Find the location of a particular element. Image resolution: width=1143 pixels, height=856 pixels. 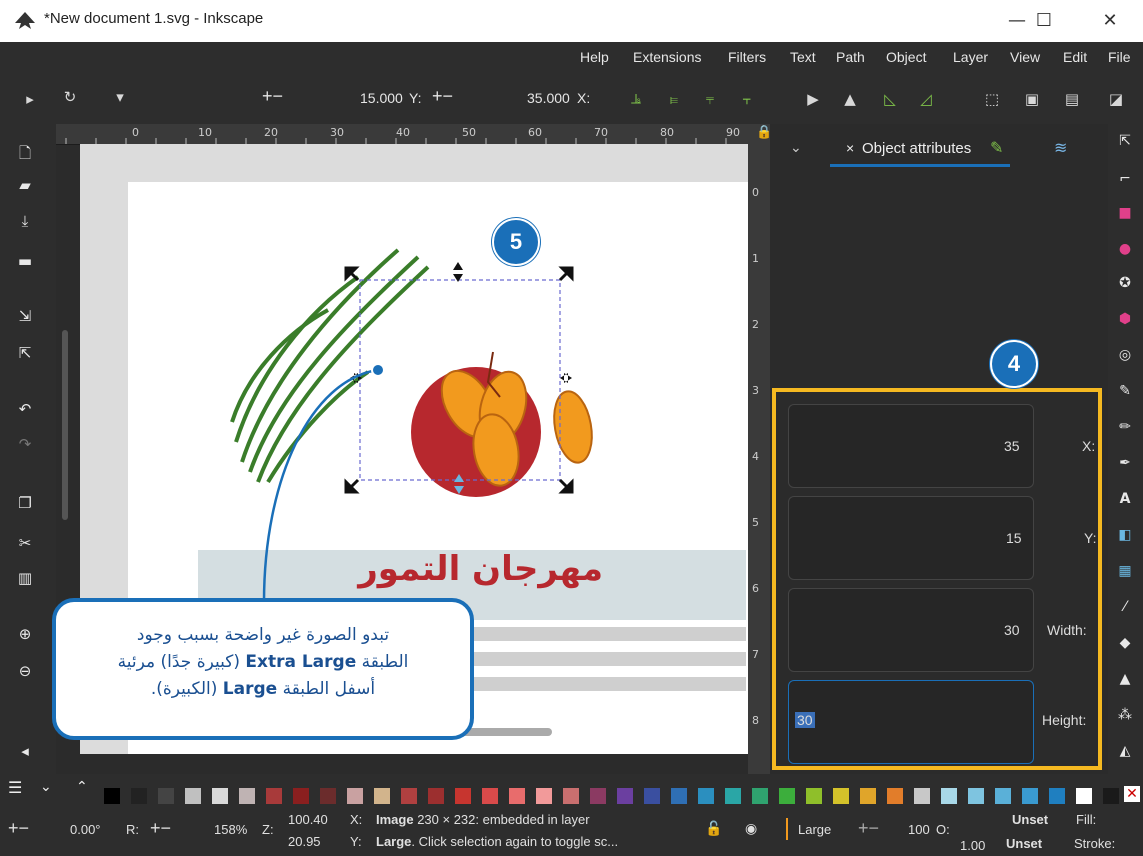

rotation-value: 0.00° is located at coordinates (85, 829).